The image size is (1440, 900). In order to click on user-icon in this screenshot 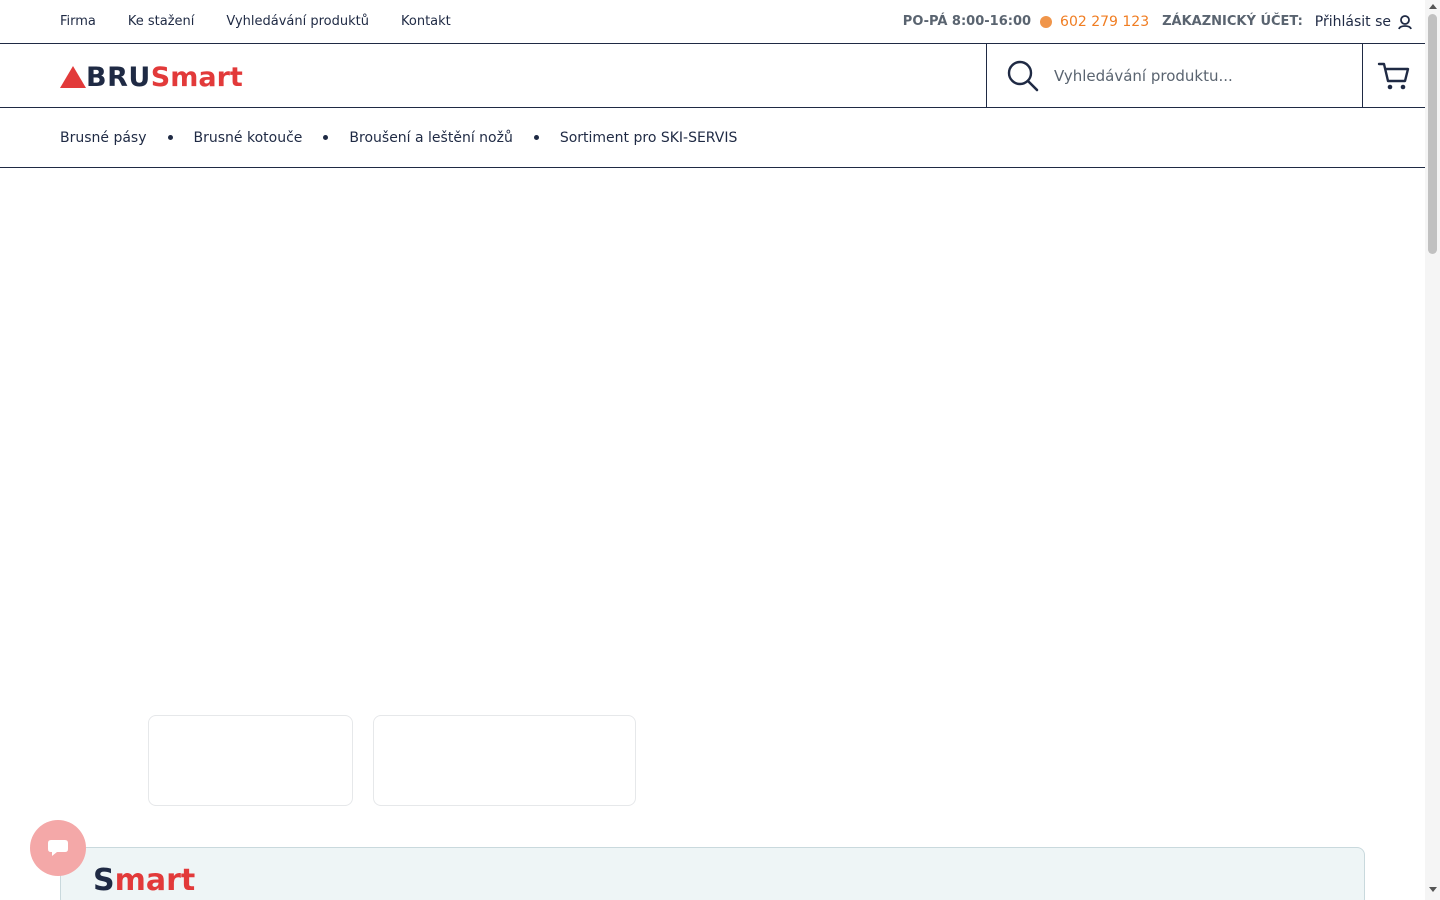, I will do `click(1405, 22)`.